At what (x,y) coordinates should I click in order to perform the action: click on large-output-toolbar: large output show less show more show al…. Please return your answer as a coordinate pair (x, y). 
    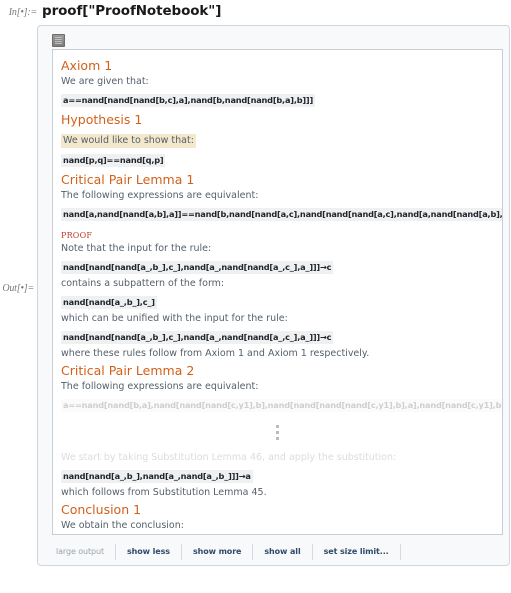
    Looking at the image, I should click on (274, 552).